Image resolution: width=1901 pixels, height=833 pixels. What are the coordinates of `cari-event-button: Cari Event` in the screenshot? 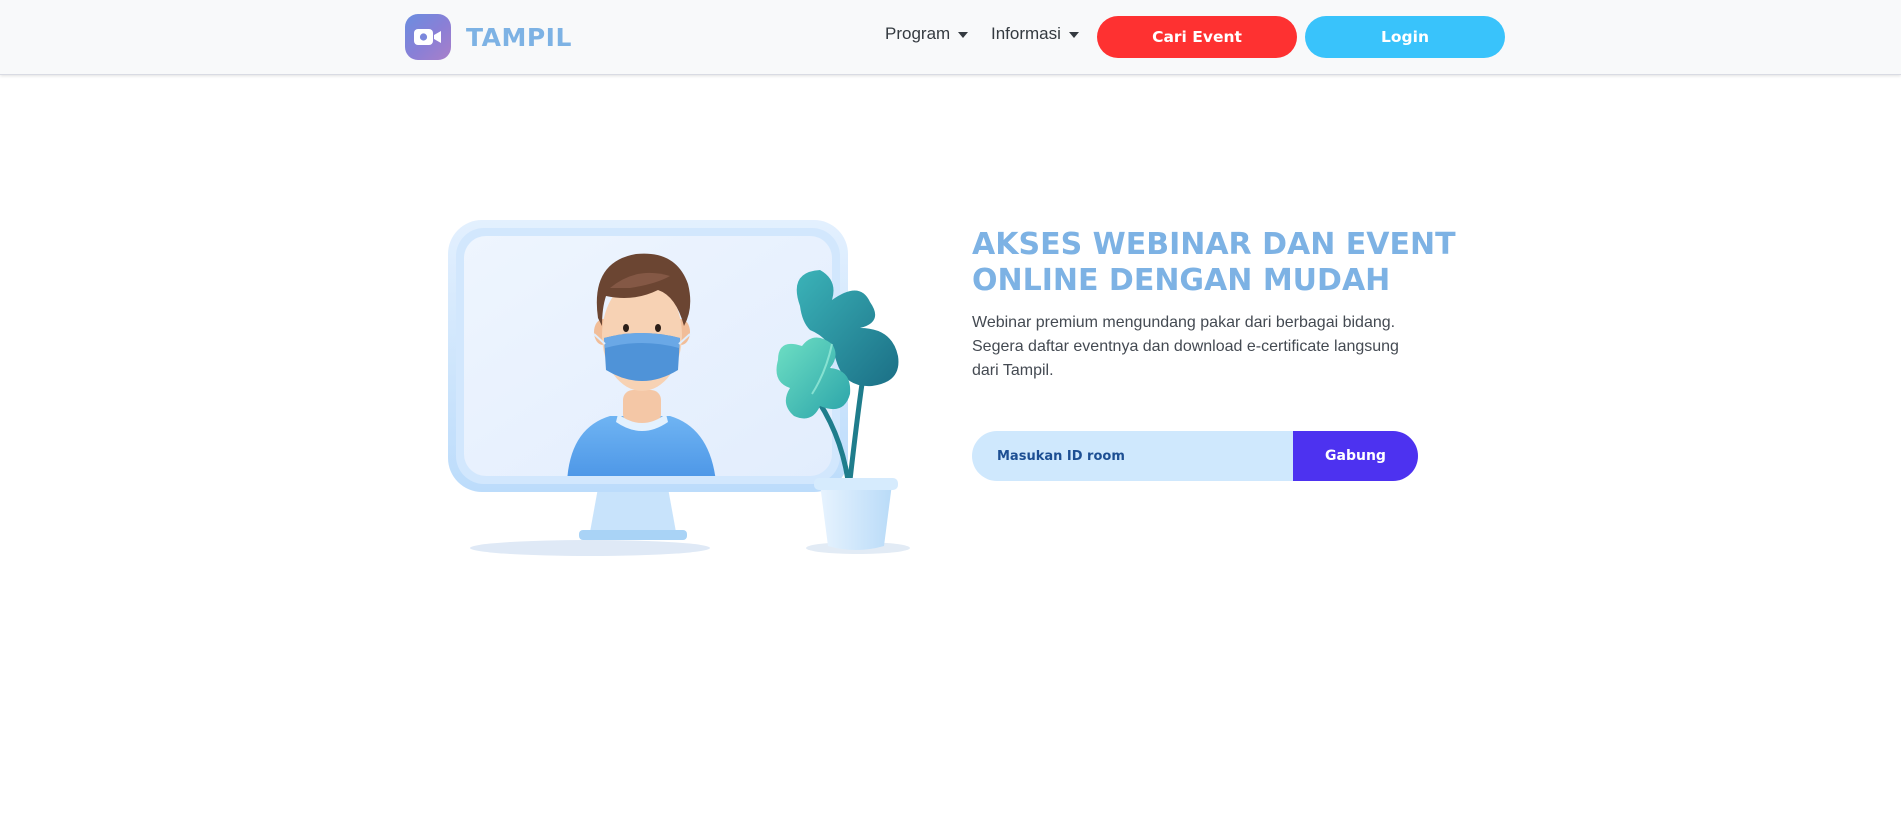 It's located at (1197, 37).